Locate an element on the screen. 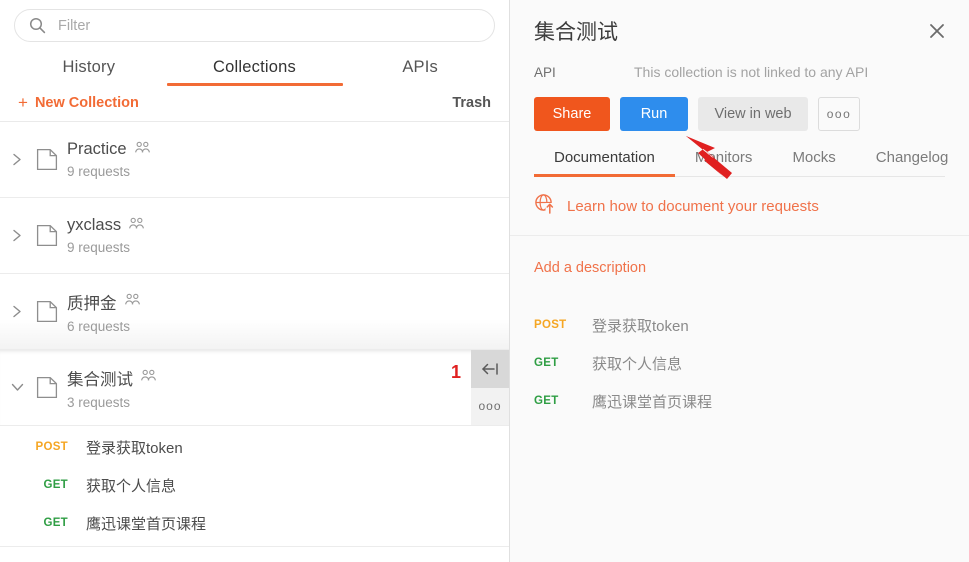  more-options-button: ooo is located at coordinates (839, 114).